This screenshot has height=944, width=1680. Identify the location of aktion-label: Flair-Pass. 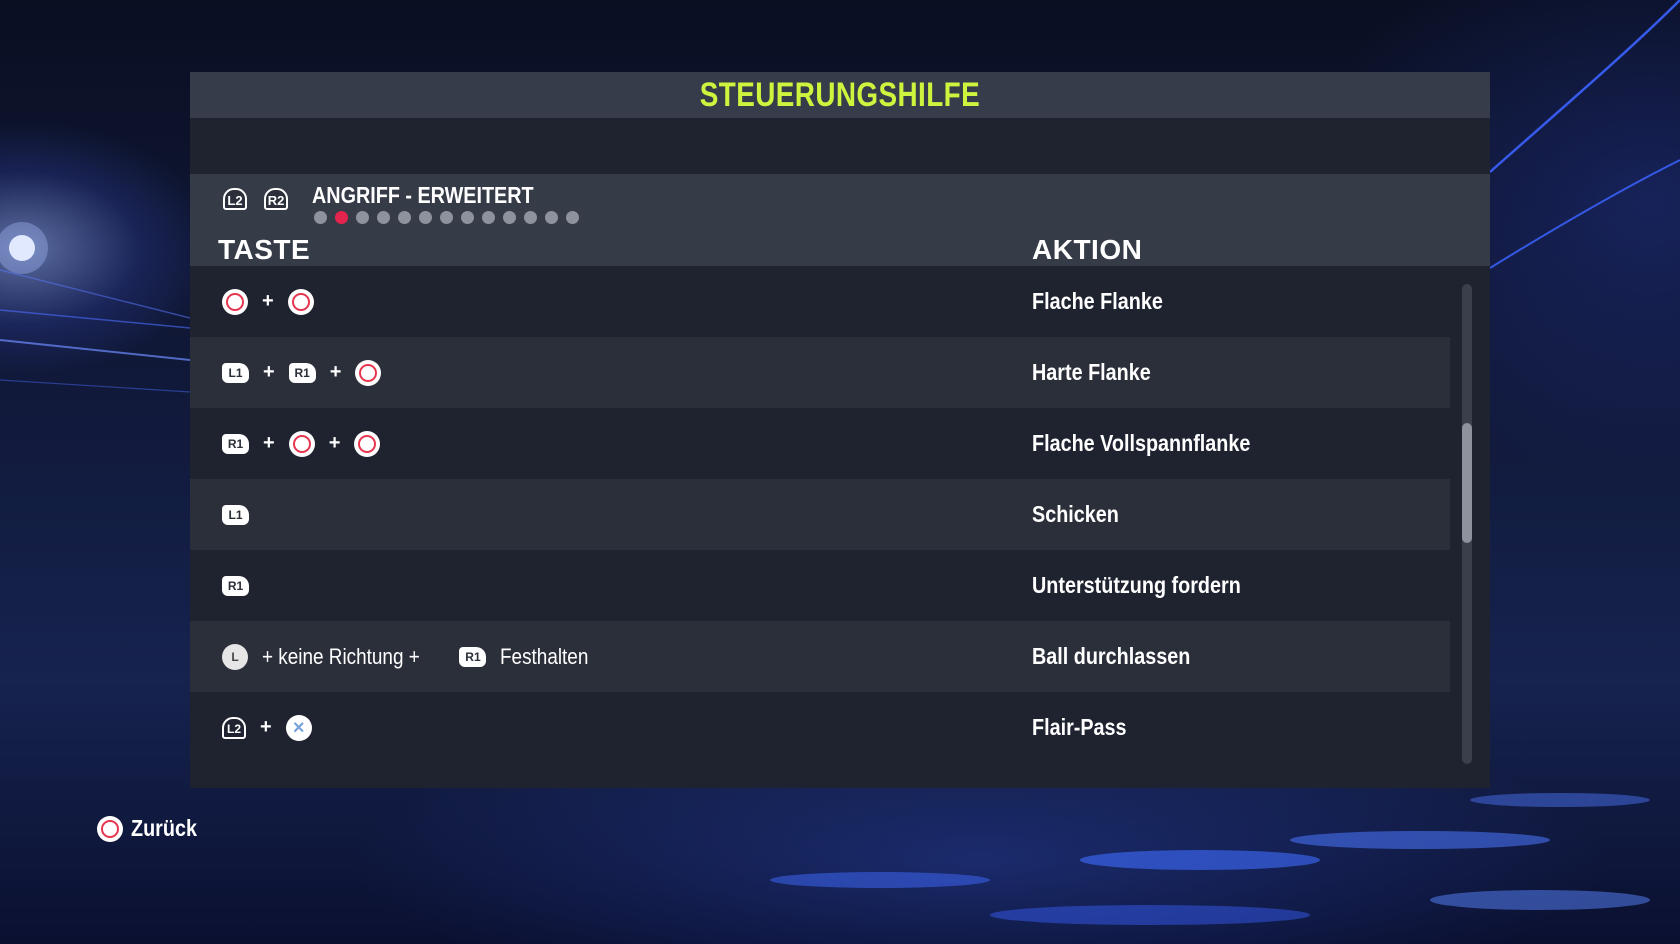
(1079, 727).